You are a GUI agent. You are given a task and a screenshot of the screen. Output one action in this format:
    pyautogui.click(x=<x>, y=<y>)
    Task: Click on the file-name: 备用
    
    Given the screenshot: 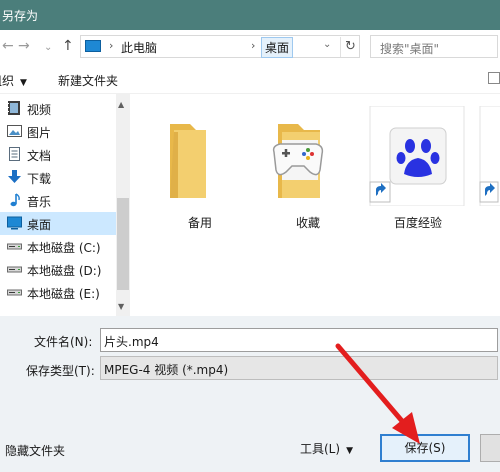 What is the action you would take?
    pyautogui.click(x=199, y=223)
    